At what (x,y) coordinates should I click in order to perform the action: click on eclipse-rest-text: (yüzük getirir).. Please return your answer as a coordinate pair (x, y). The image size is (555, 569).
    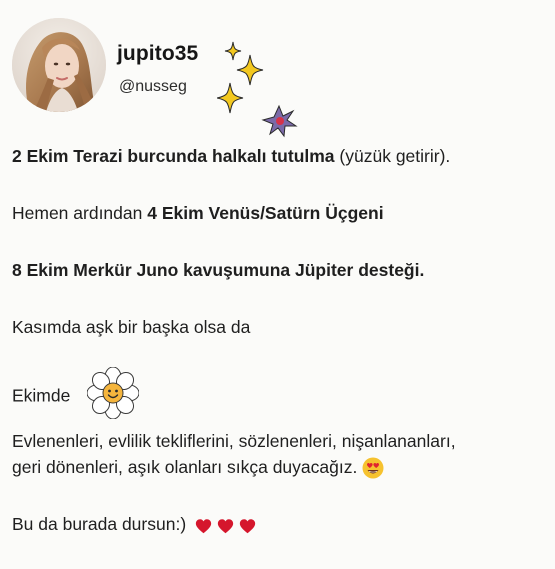
    Looking at the image, I should click on (392, 156).